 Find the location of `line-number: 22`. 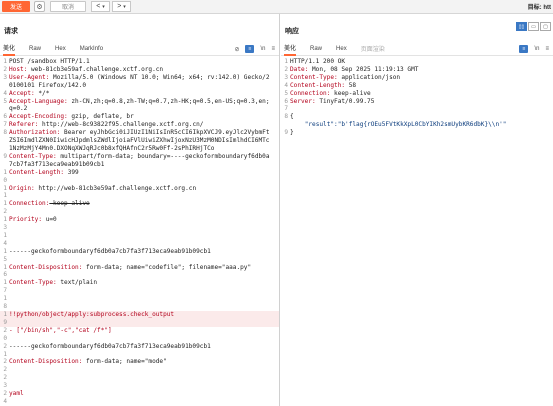

line-number: 22 is located at coordinates (5, 366).